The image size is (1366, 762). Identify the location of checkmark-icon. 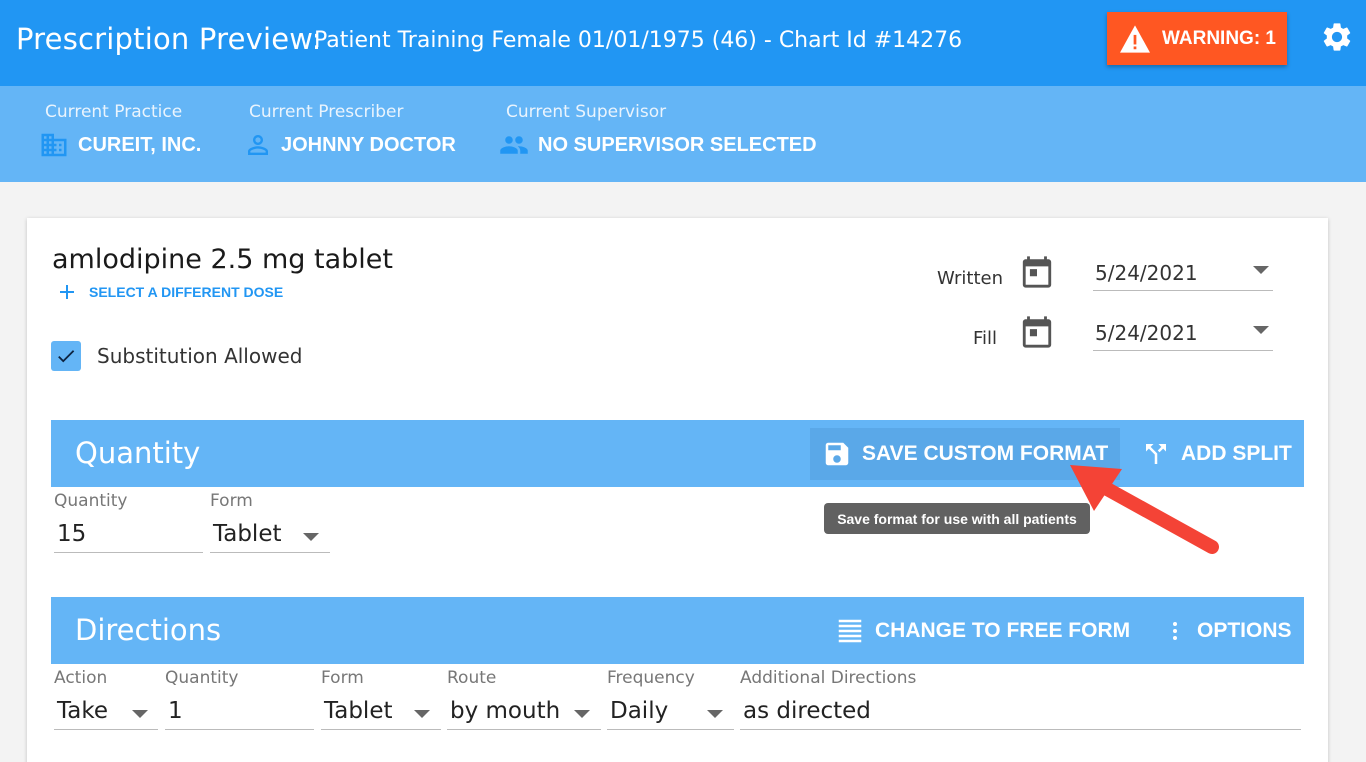
(66, 356).